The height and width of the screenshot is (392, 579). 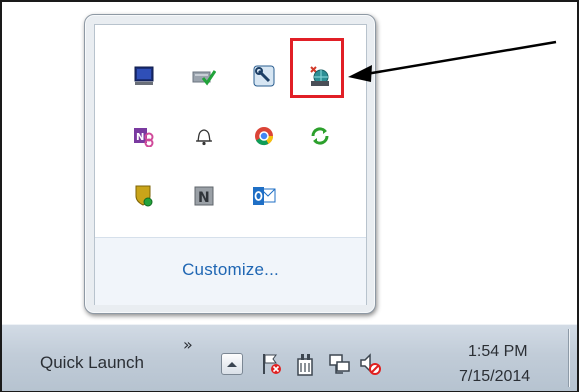 I want to click on onenote-clip-icon: N, so click(x=144, y=136).